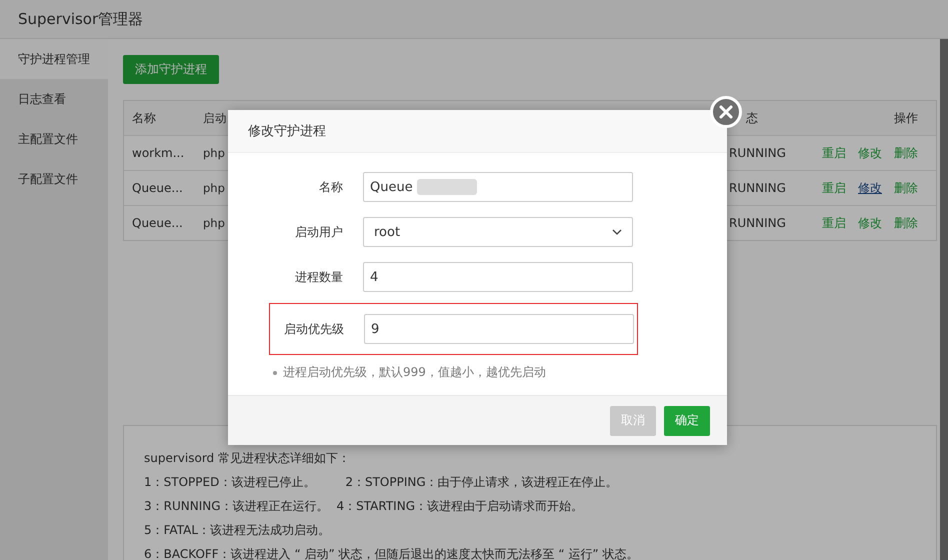  Describe the element at coordinates (459, 506) in the screenshot. I see `info-text: 4：STARTING：该进程由于启动请求而开始。` at that location.